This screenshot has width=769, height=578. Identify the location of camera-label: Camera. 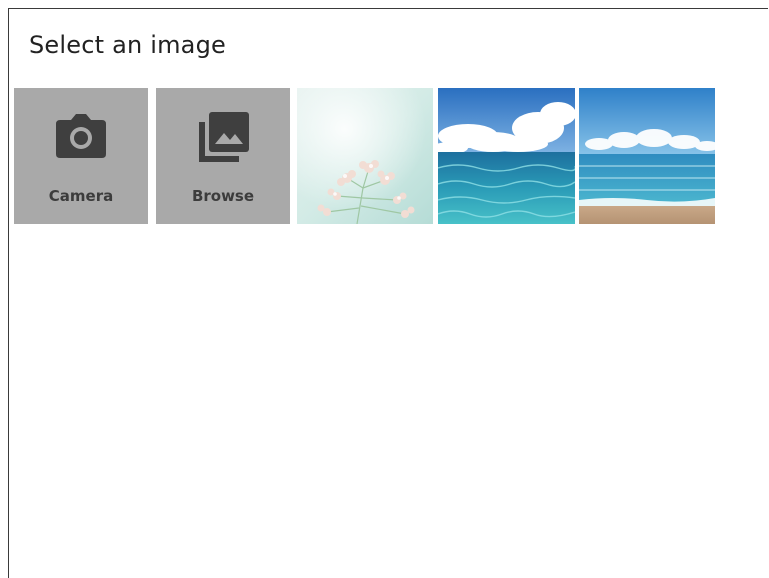
(81, 196).